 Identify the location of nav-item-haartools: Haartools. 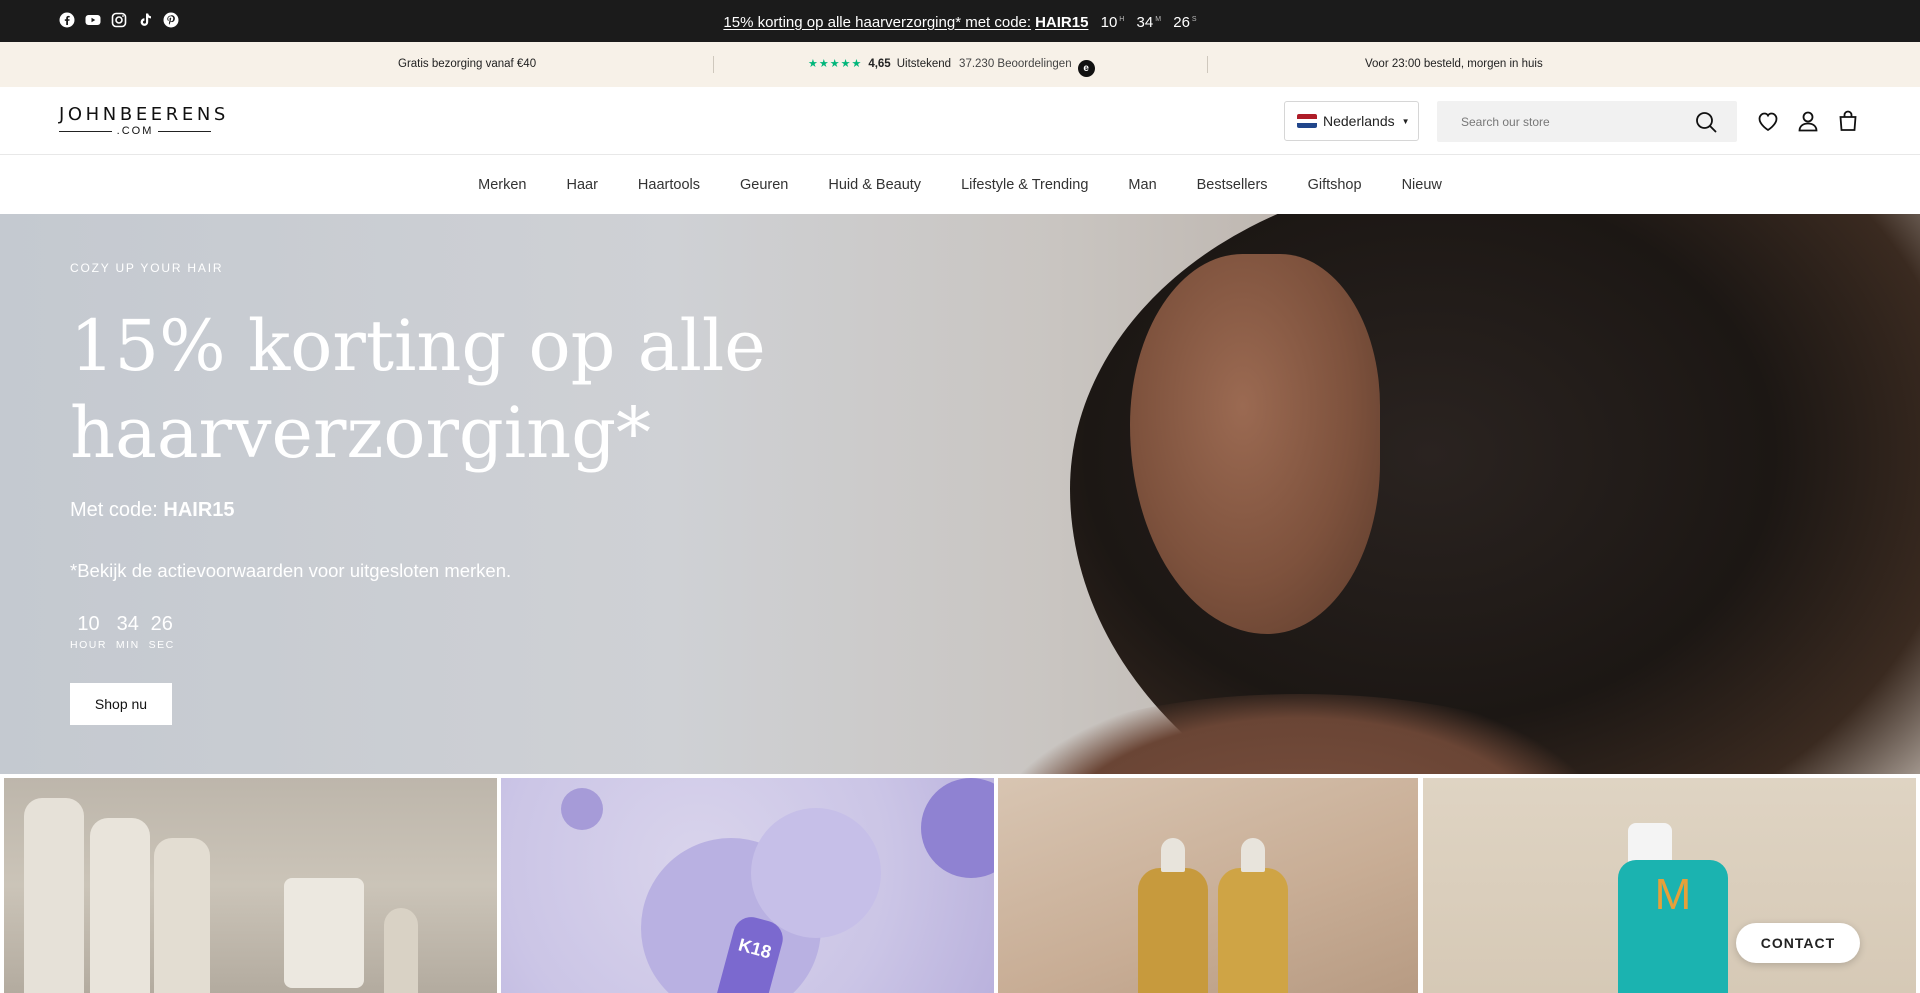
(669, 185).